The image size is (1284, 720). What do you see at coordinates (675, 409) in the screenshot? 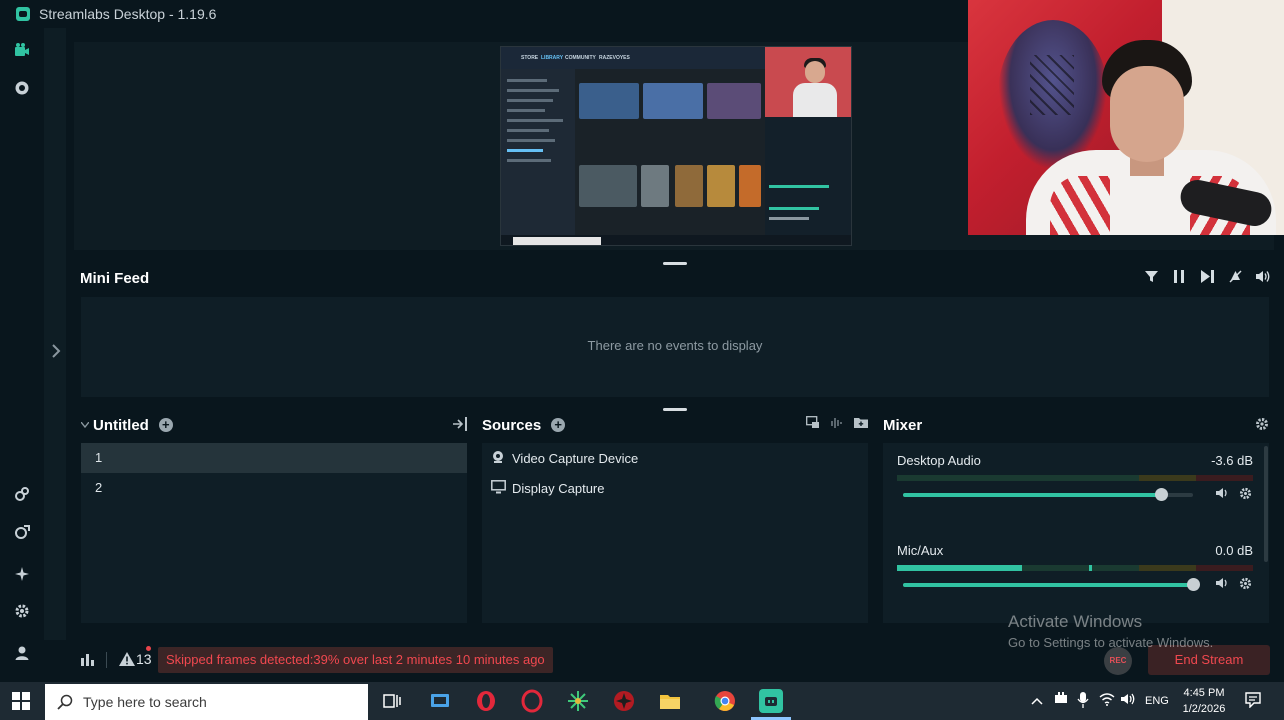
I see `minifeed-resize-handle` at bounding box center [675, 409].